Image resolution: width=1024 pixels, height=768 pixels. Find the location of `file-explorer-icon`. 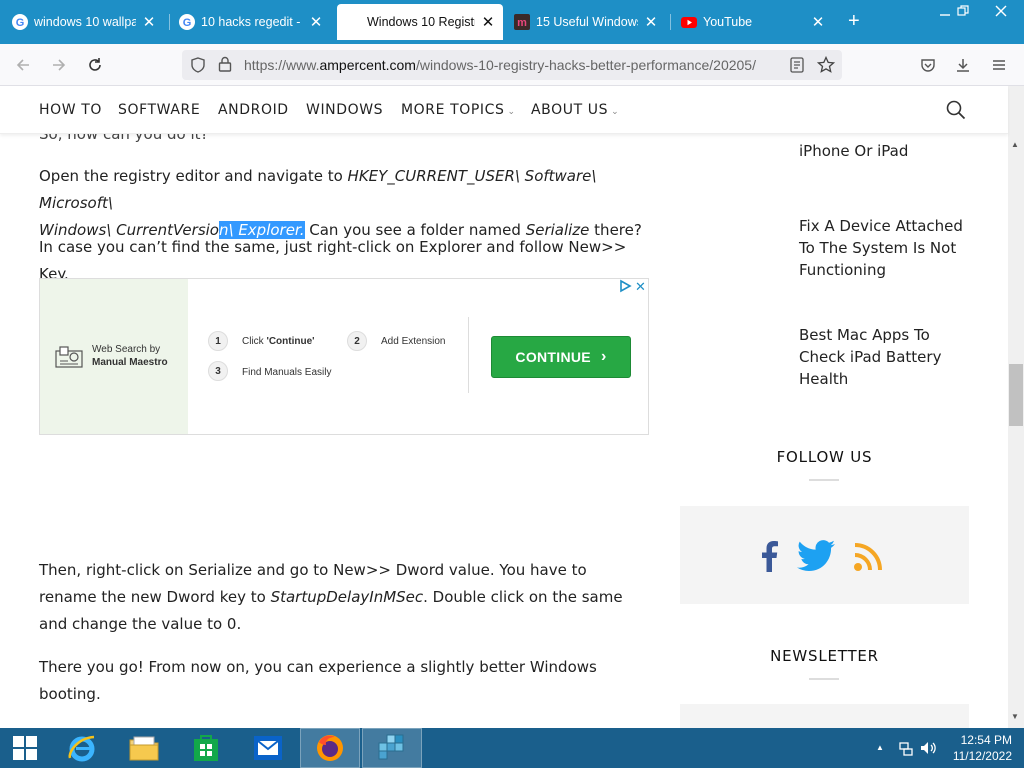

file-explorer-icon is located at coordinates (144, 748).